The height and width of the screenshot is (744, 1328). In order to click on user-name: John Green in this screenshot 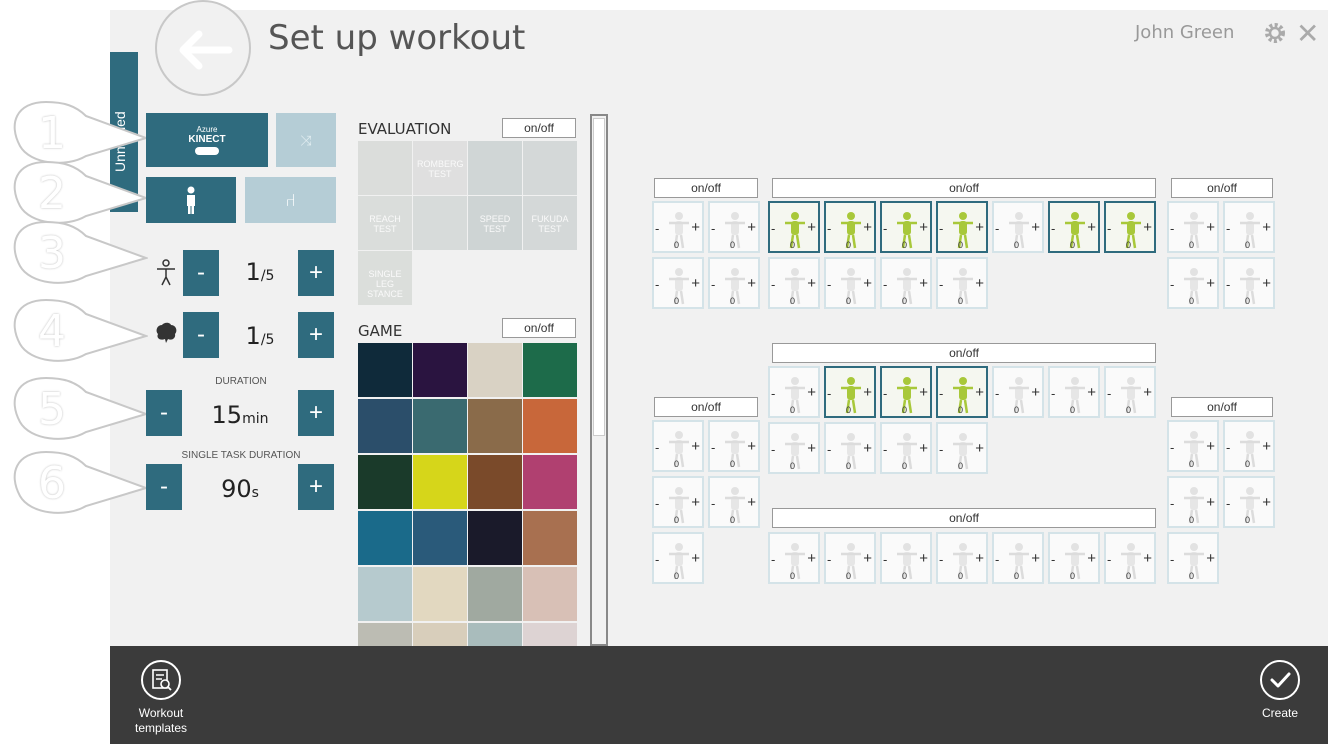, I will do `click(1184, 32)`.